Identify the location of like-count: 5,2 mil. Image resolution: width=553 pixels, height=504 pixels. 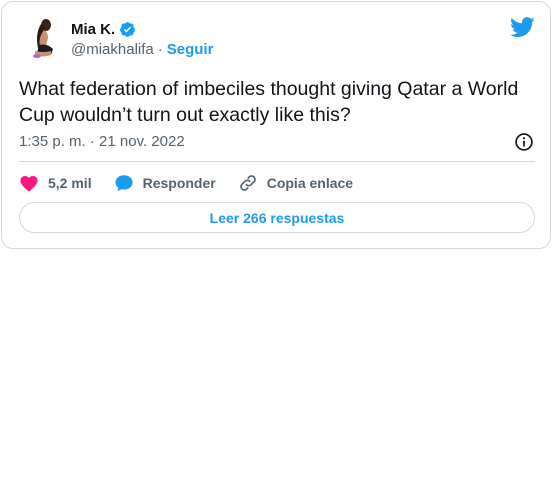
(70, 183).